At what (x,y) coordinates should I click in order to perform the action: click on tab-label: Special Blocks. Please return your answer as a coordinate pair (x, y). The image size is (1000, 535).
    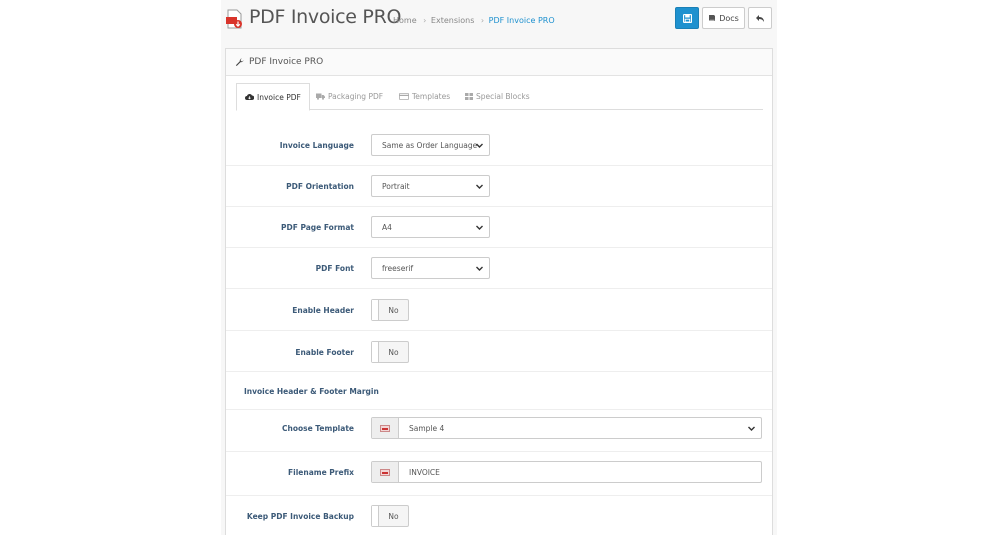
    Looking at the image, I should click on (503, 96).